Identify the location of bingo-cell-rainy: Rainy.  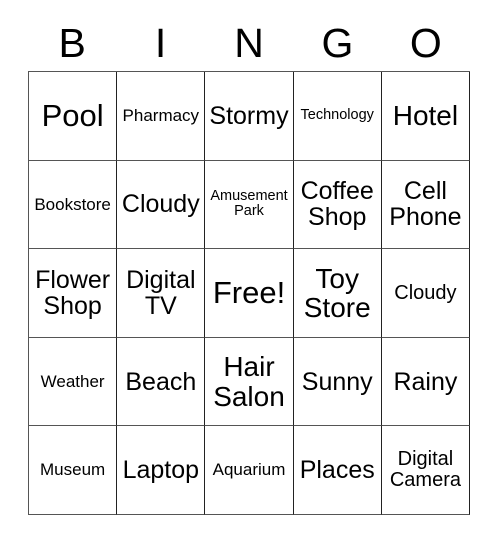
(426, 382).